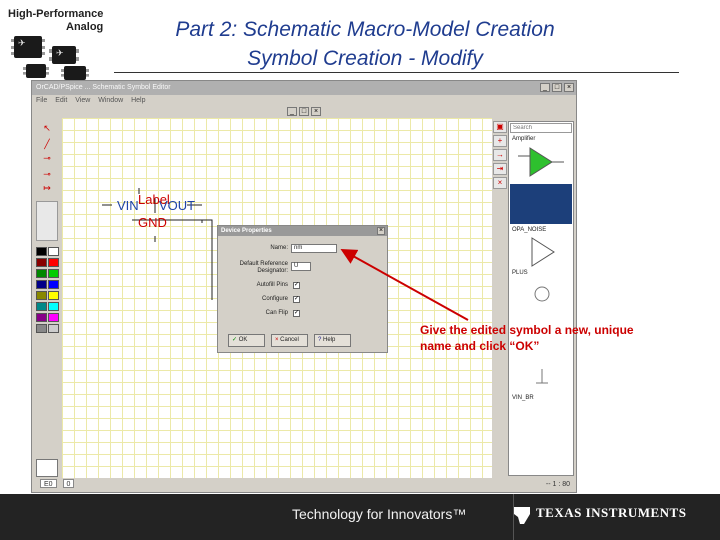 The image size is (720, 540). What do you see at coordinates (332, 340) in the screenshot?
I see `help-button: ? Help` at bounding box center [332, 340].